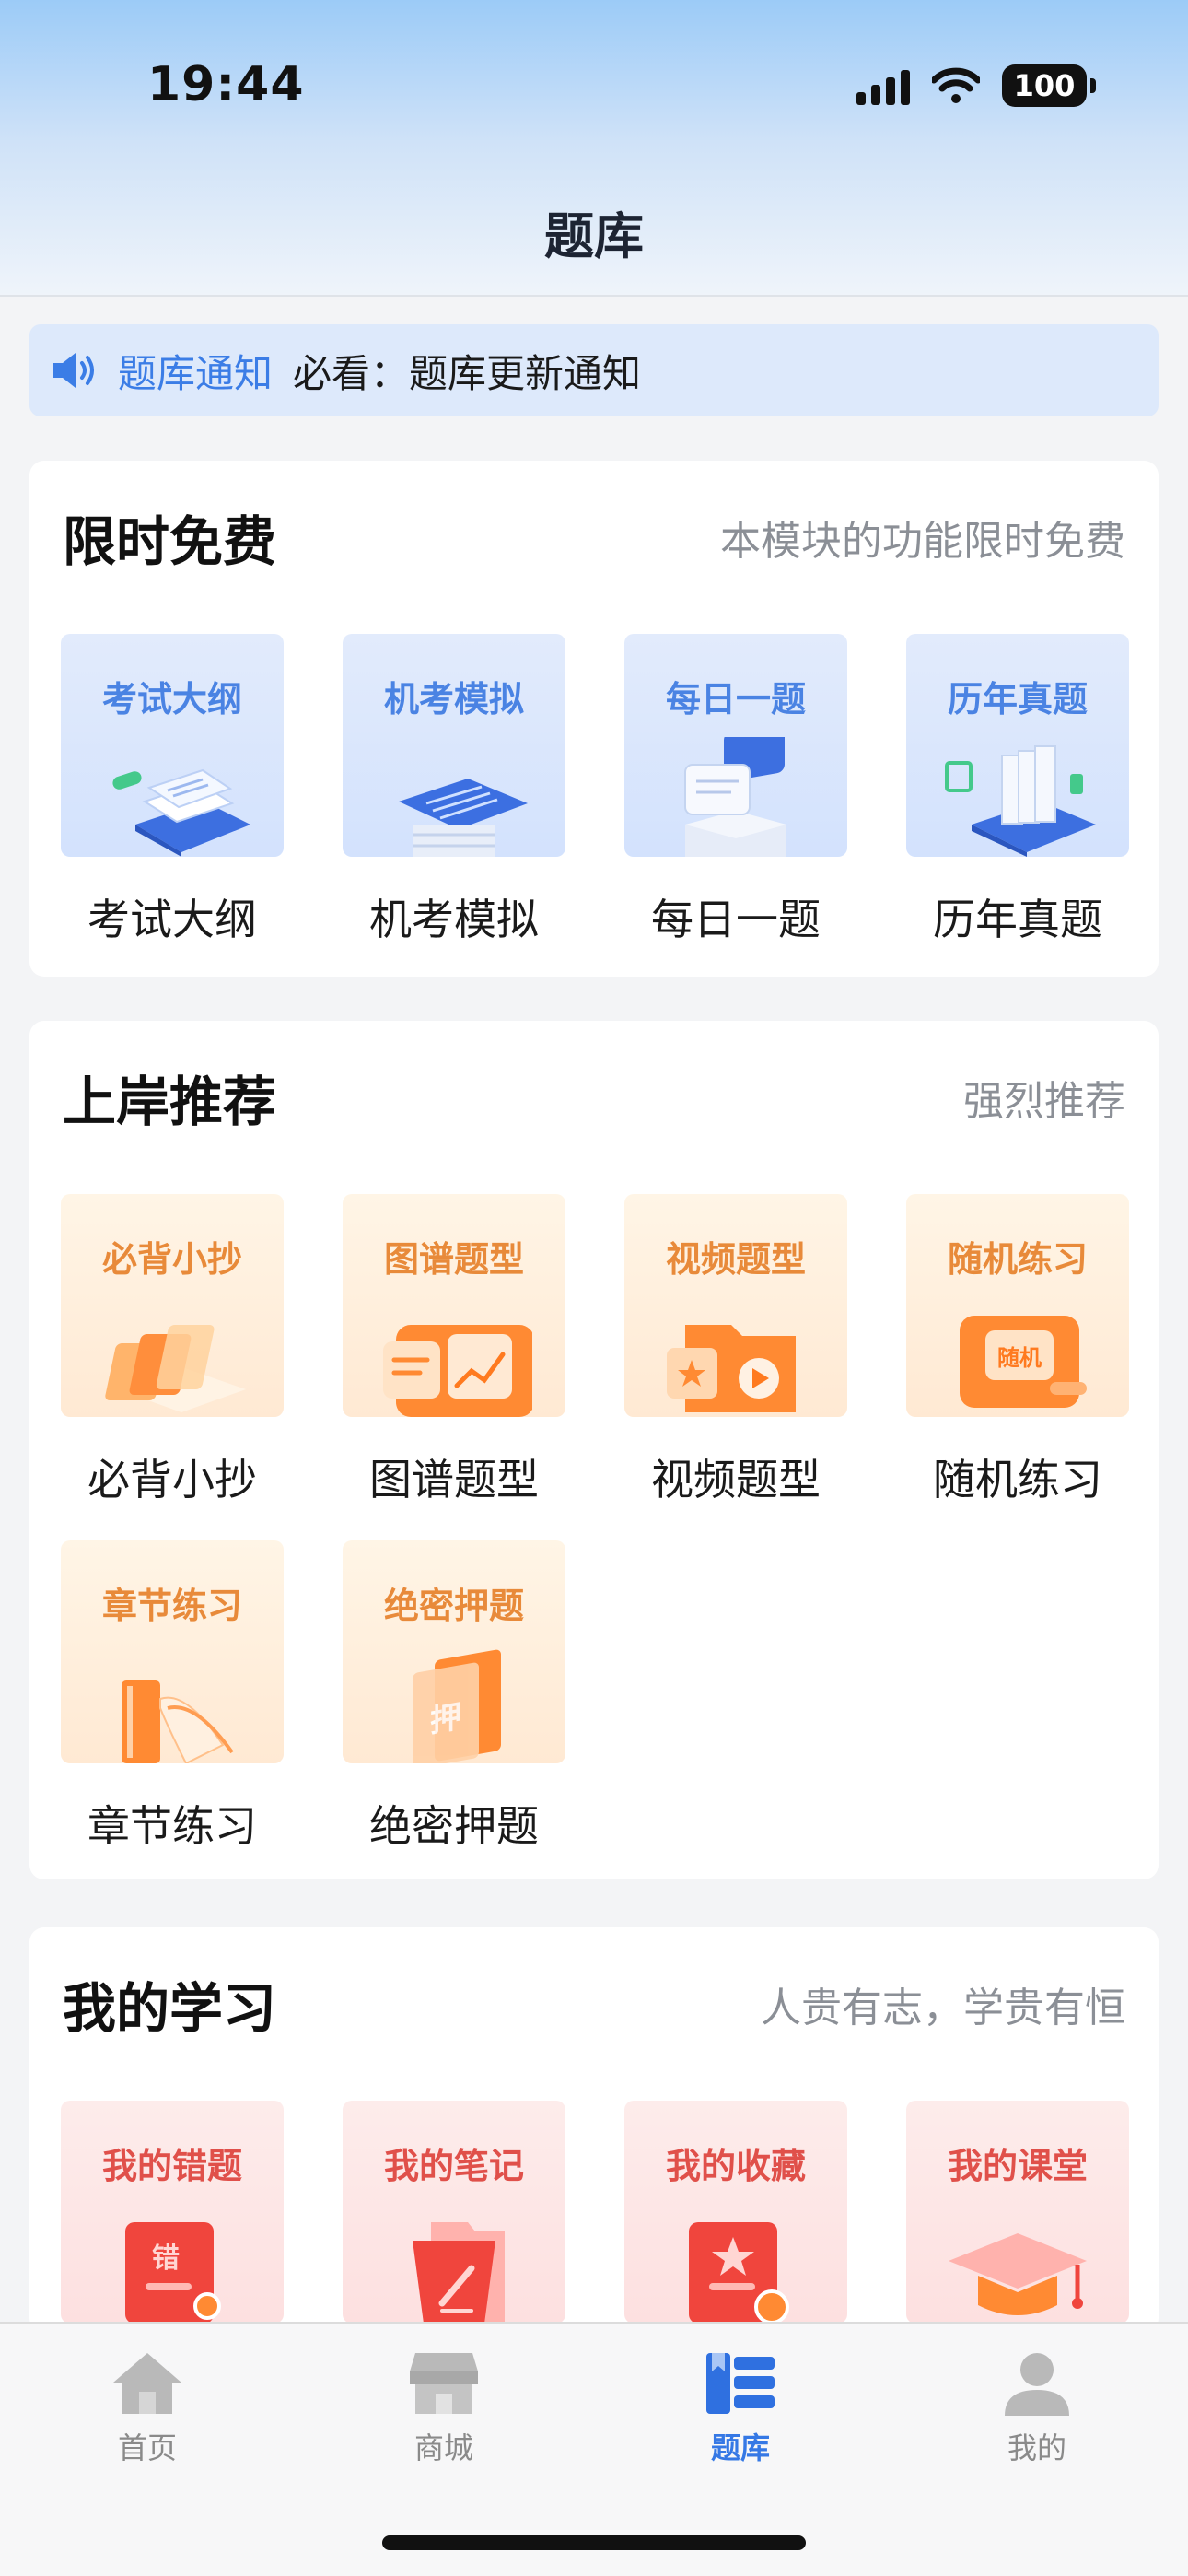  What do you see at coordinates (1017, 2166) in the screenshot?
I see `tile-badge: 我的课堂` at bounding box center [1017, 2166].